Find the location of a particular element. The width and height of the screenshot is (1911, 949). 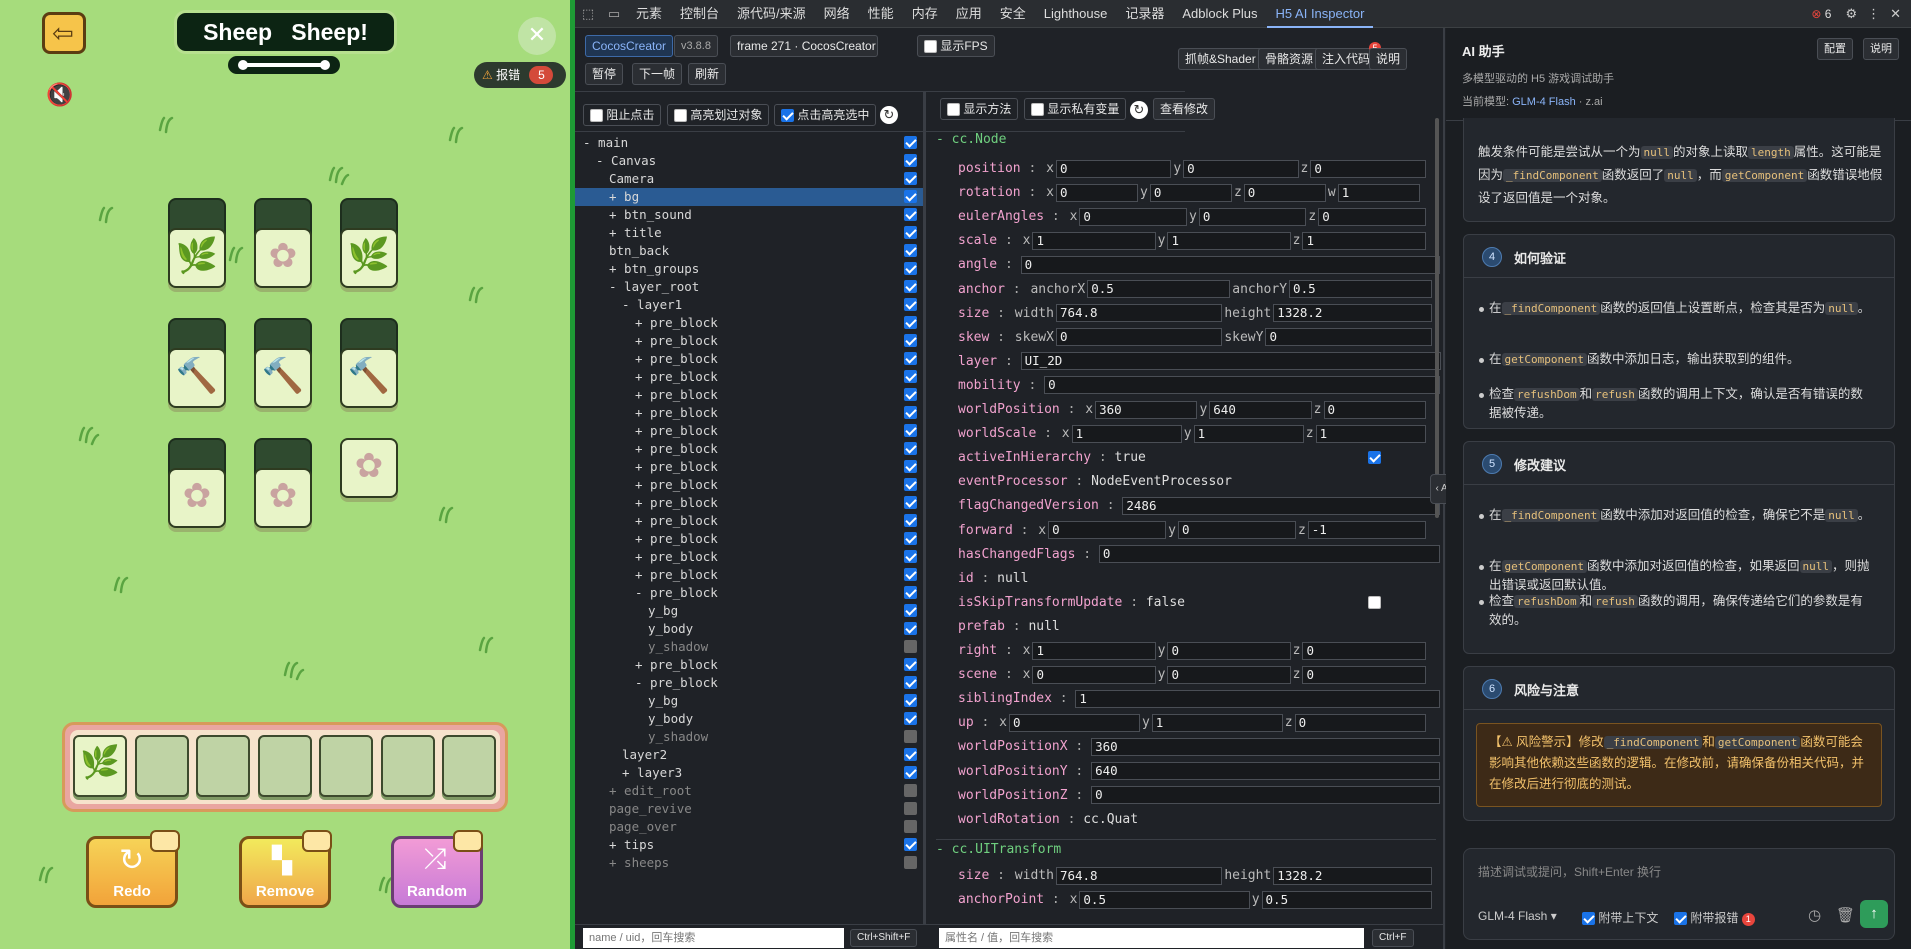

prop-search-input is located at coordinates (1151, 938).